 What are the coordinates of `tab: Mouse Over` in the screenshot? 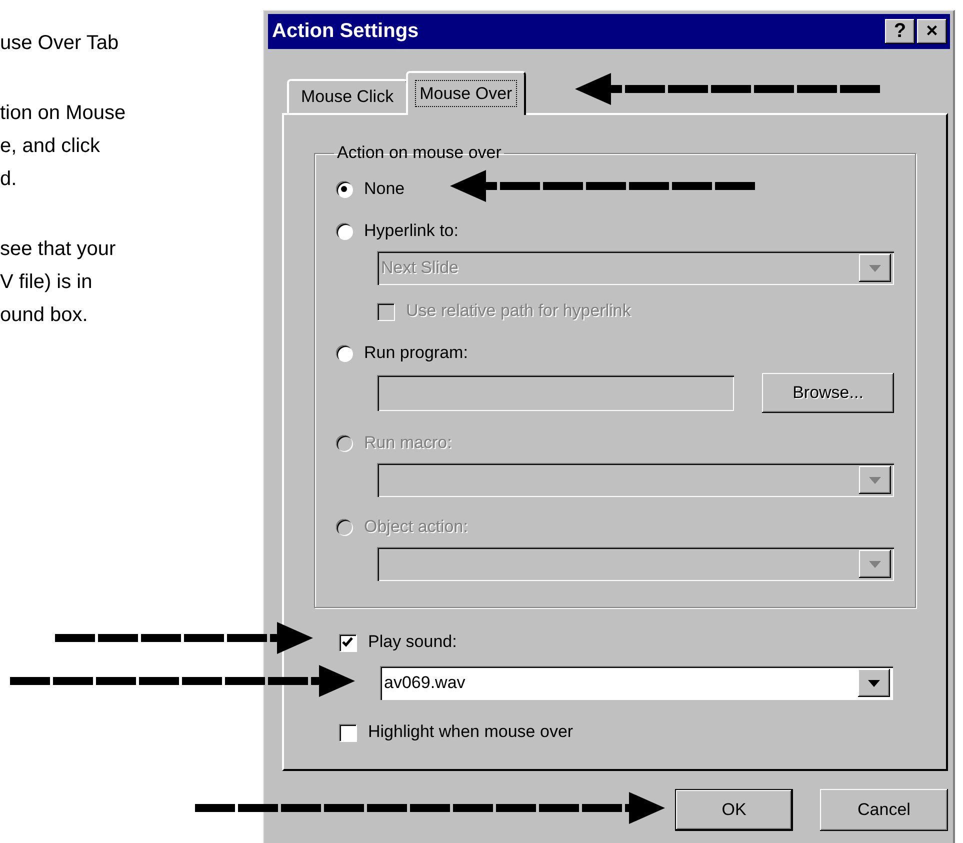 It's located at (466, 93).